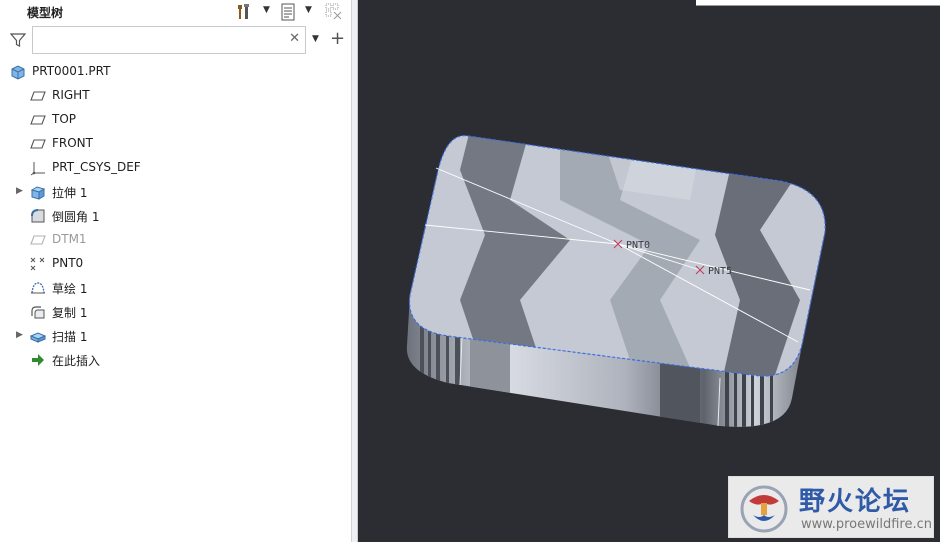 This screenshot has width=940, height=542. What do you see at coordinates (18, 72) in the screenshot?
I see `part-icon` at bounding box center [18, 72].